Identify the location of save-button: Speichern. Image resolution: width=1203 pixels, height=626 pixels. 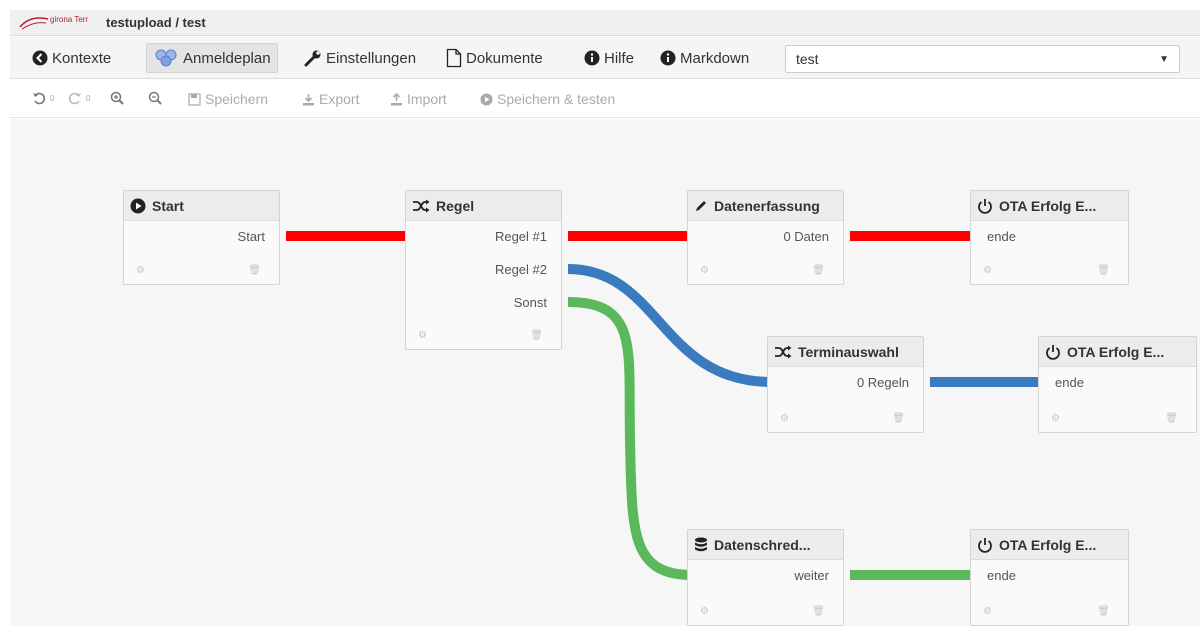
(228, 99).